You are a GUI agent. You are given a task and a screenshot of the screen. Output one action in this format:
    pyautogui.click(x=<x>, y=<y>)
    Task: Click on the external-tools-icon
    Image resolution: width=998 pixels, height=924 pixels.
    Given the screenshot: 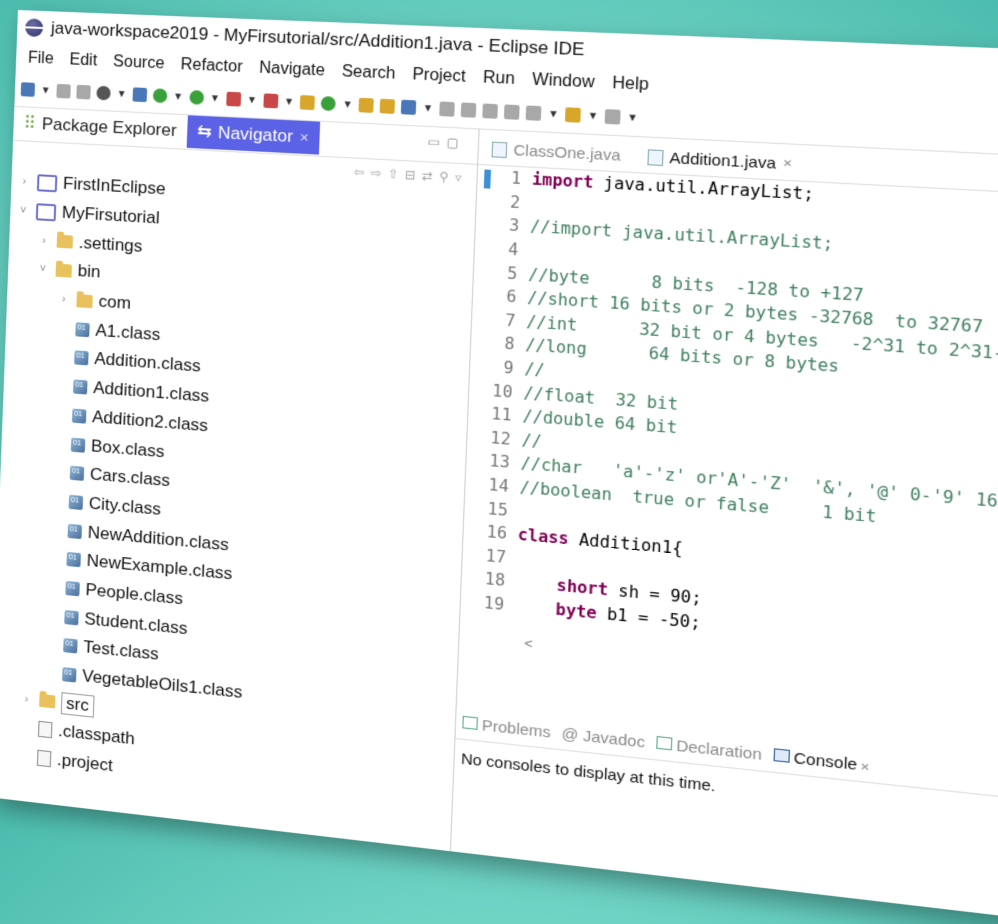 What is the action you would take?
    pyautogui.click(x=233, y=99)
    